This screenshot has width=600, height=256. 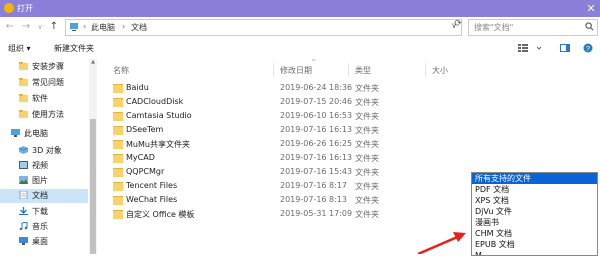 I want to click on refresh-button: ⟳, so click(x=458, y=24).